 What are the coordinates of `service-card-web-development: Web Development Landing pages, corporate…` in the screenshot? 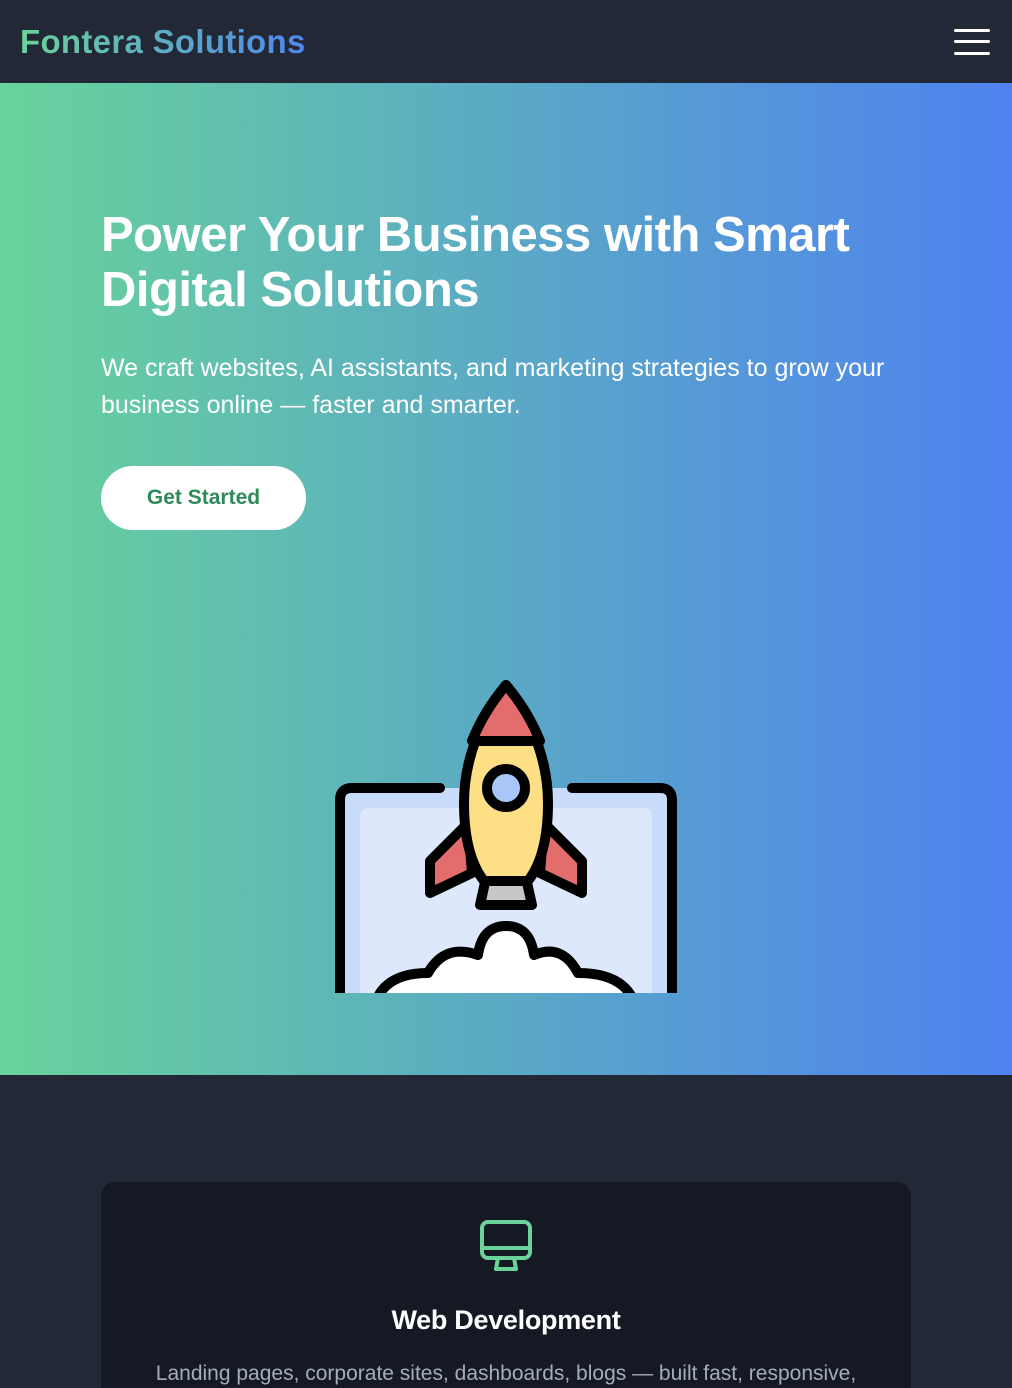 It's located at (506, 1285).